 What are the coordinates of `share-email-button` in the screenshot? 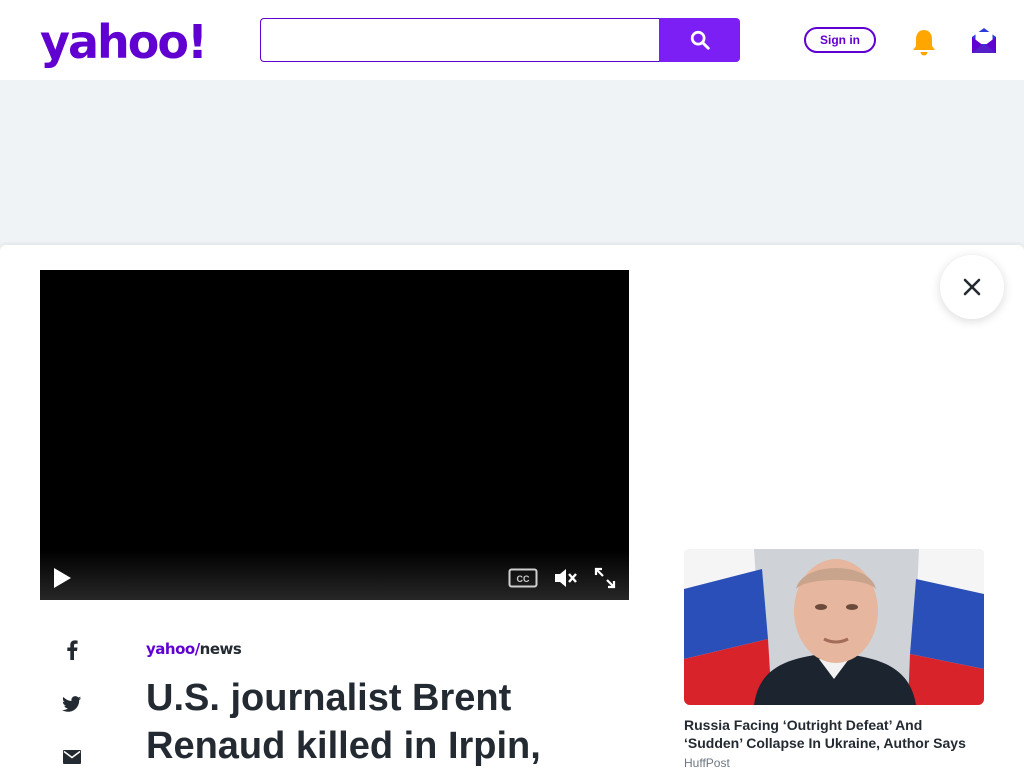 It's located at (72, 755).